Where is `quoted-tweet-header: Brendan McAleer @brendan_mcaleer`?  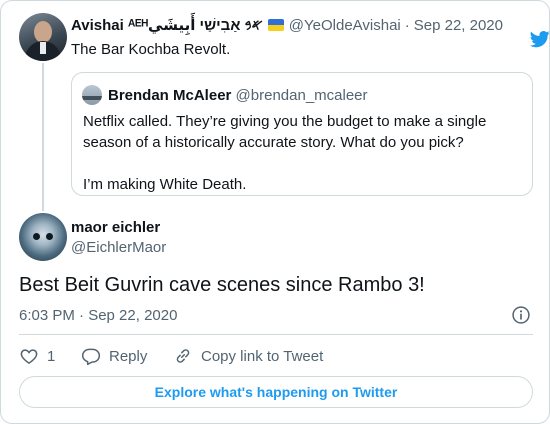
quoted-tweet-header: Brendan McAleer @brendan_mcaleer is located at coordinates (238, 95).